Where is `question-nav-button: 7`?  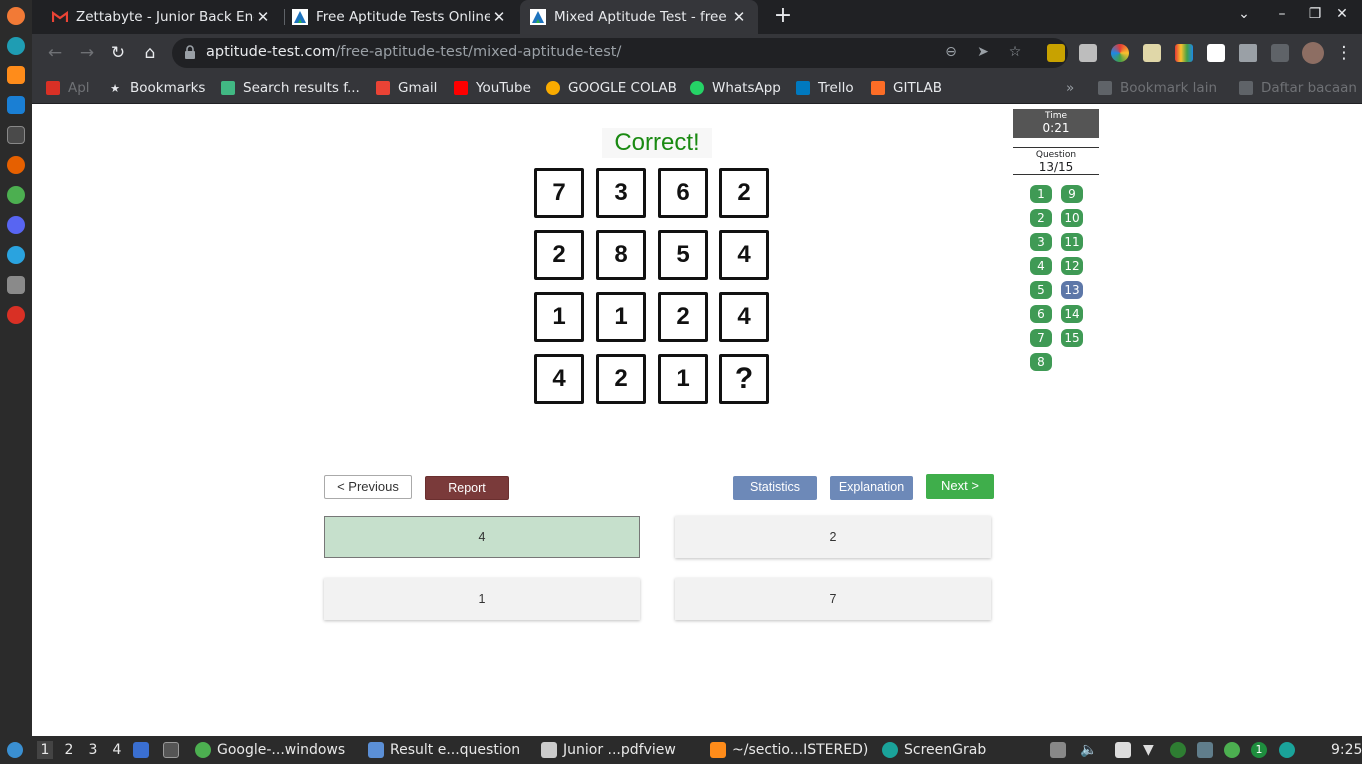 question-nav-button: 7 is located at coordinates (1041, 338).